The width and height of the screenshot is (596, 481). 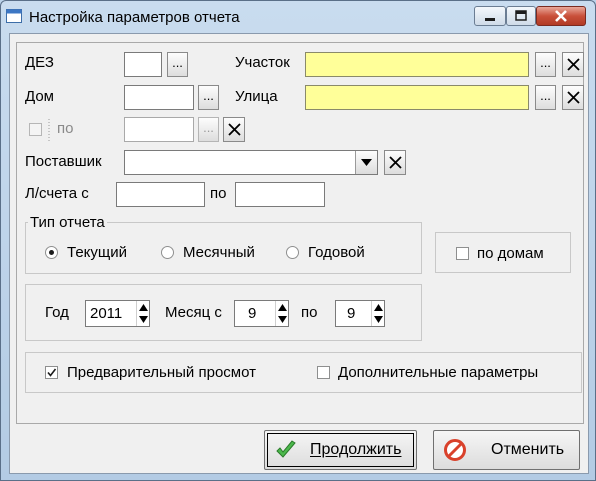 What do you see at coordinates (280, 194) in the screenshot?
I see `ls-to-field` at bounding box center [280, 194].